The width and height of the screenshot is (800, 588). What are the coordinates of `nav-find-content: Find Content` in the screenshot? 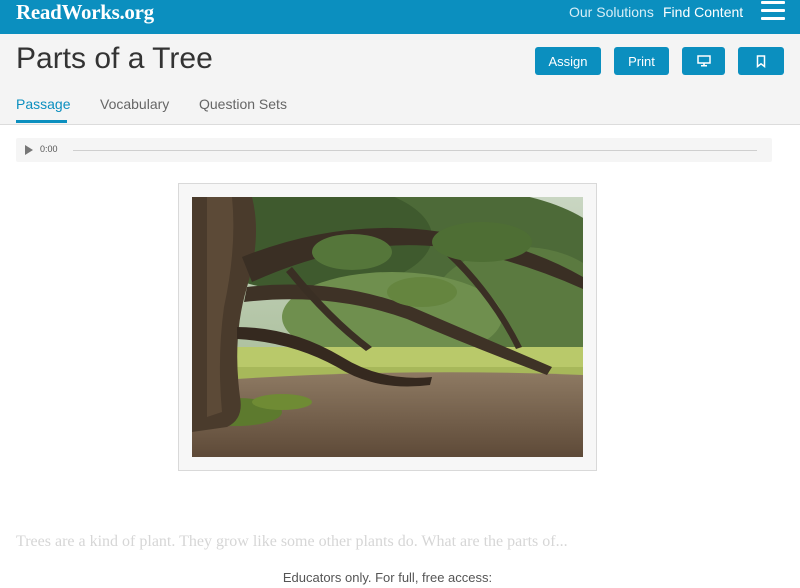 It's located at (703, 12).